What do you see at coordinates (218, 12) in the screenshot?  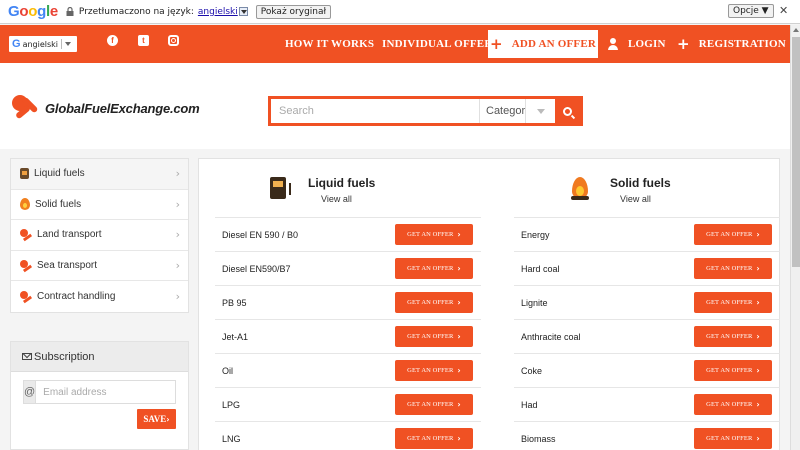 I see `translate-language-link: angielski` at bounding box center [218, 12].